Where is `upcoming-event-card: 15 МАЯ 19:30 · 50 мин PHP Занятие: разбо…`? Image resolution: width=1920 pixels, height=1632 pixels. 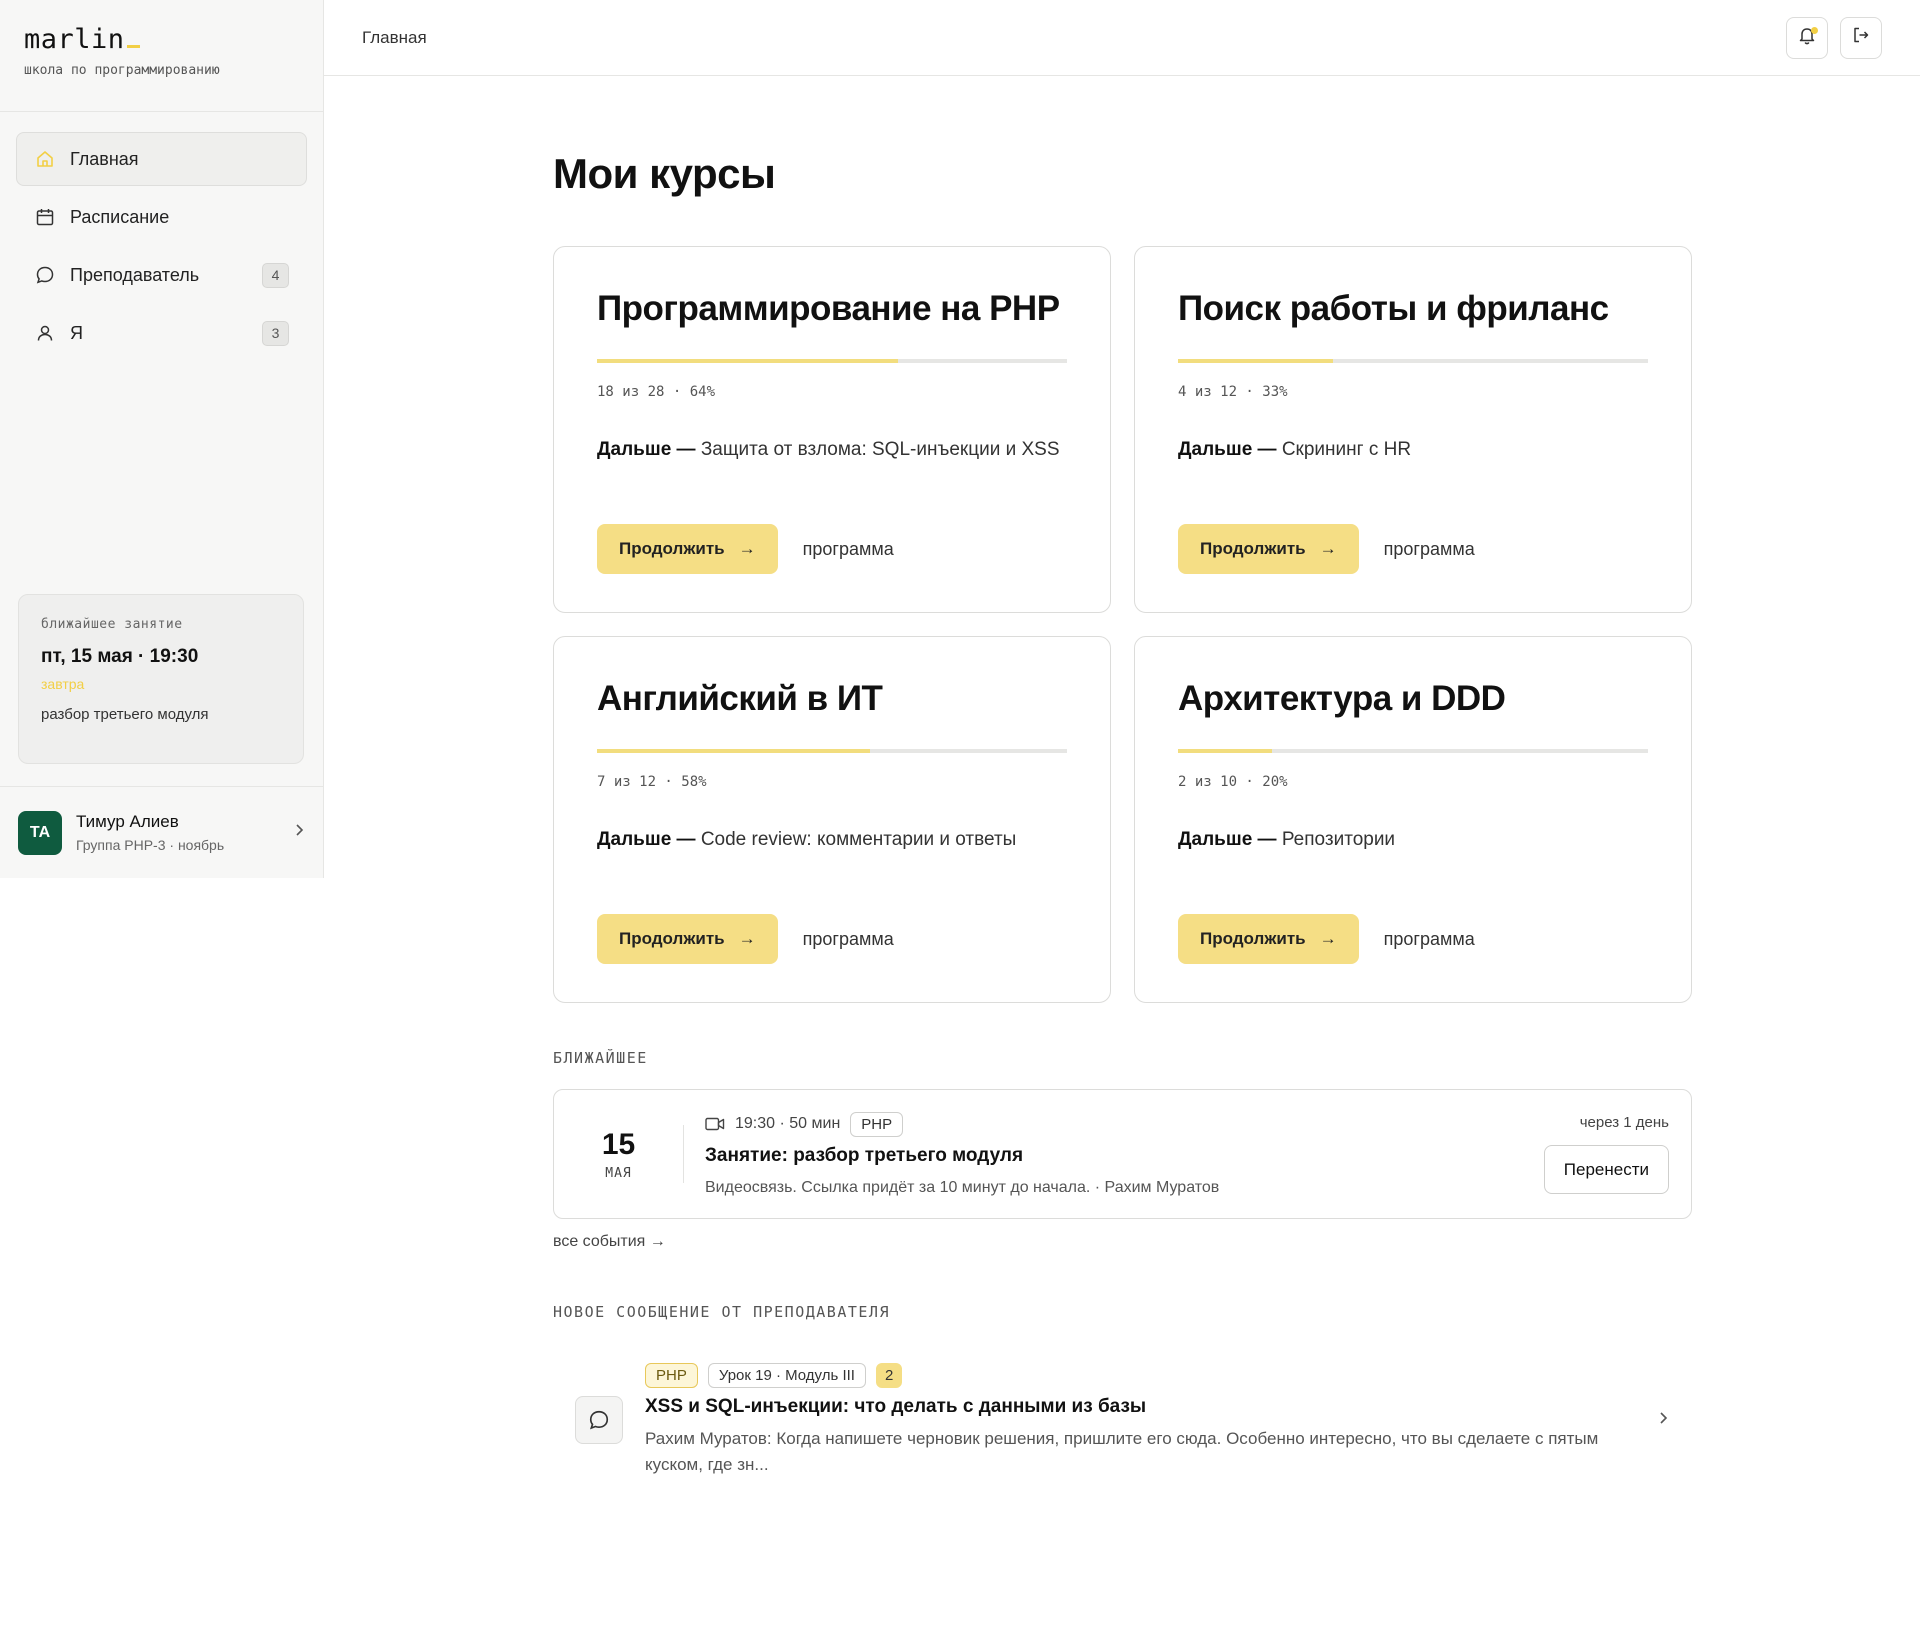
upcoming-event-card: 15 МАЯ 19:30 · 50 мин PHP Занятие: разбо… is located at coordinates (1122, 1154).